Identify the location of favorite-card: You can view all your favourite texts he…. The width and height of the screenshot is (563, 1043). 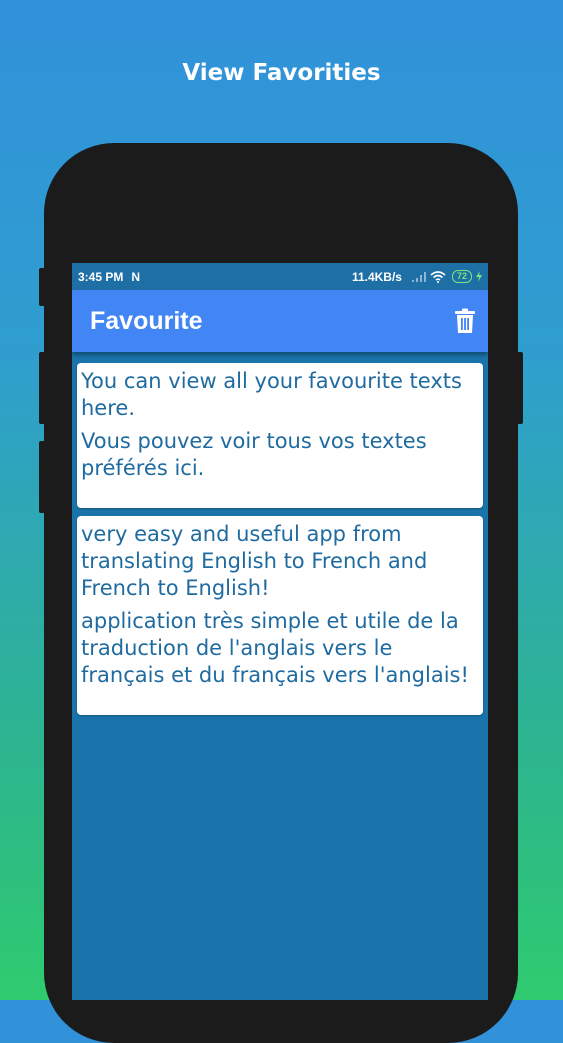
(280, 435).